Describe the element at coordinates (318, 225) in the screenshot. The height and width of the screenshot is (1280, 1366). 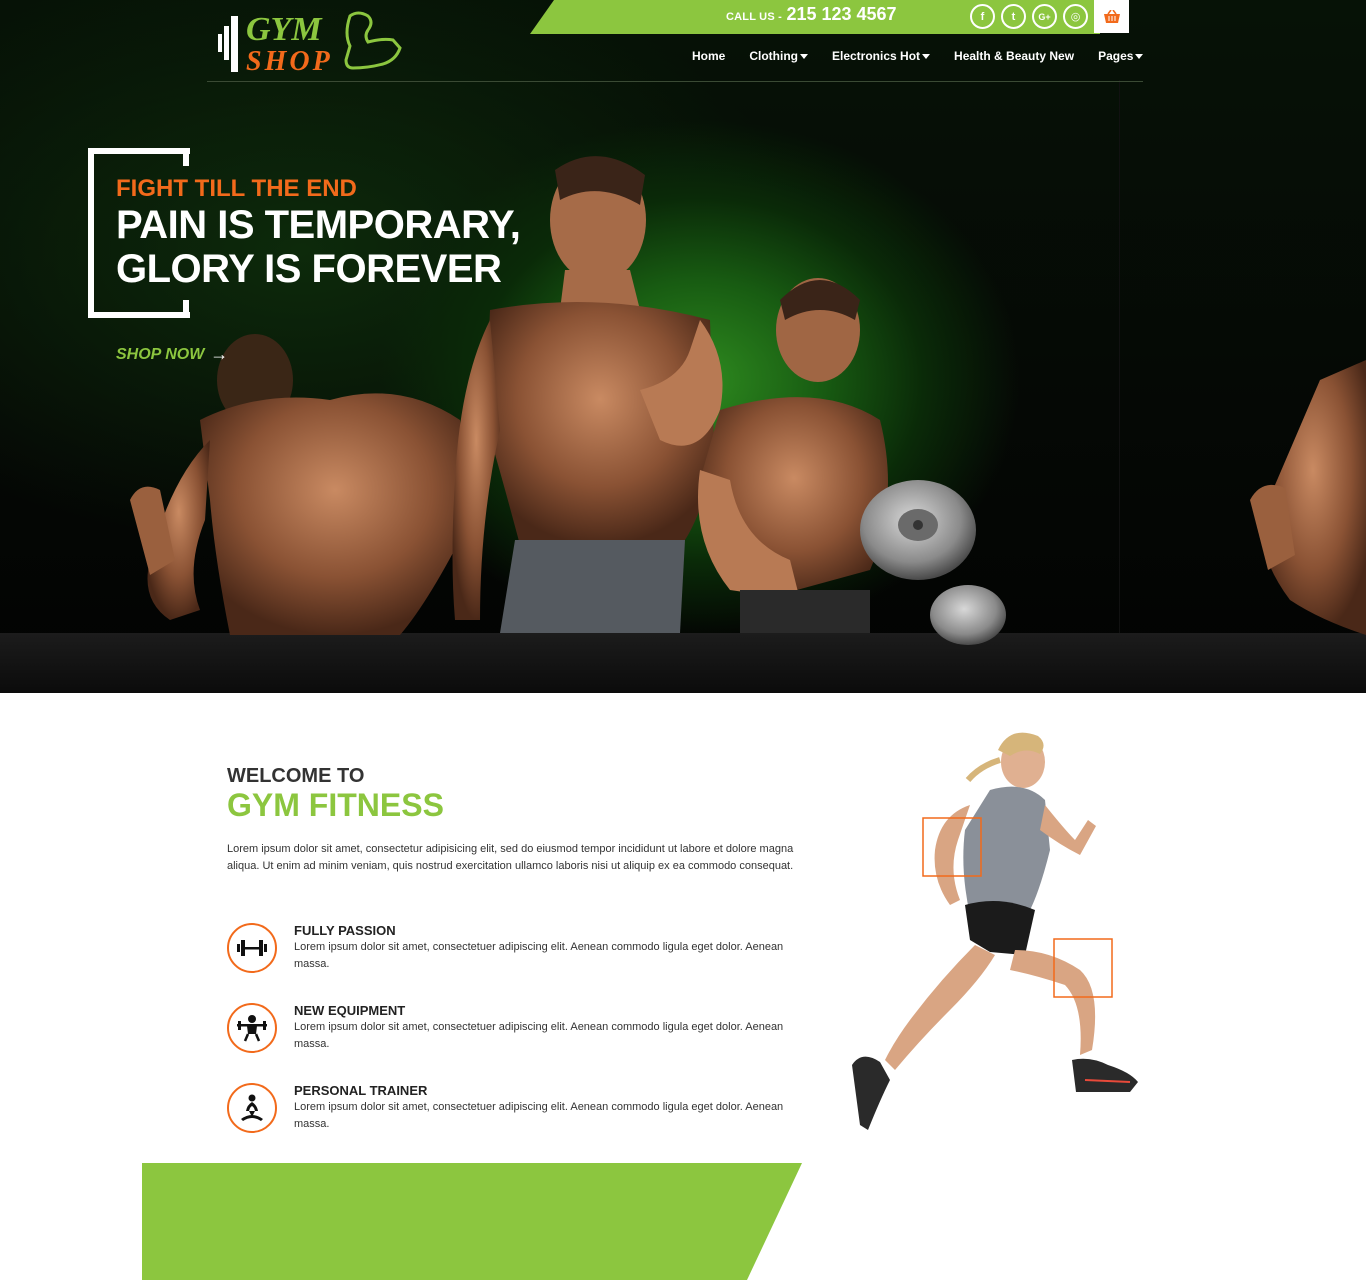
I see `hero-headline-line1: PAIN IS TEMPORARY,` at that location.